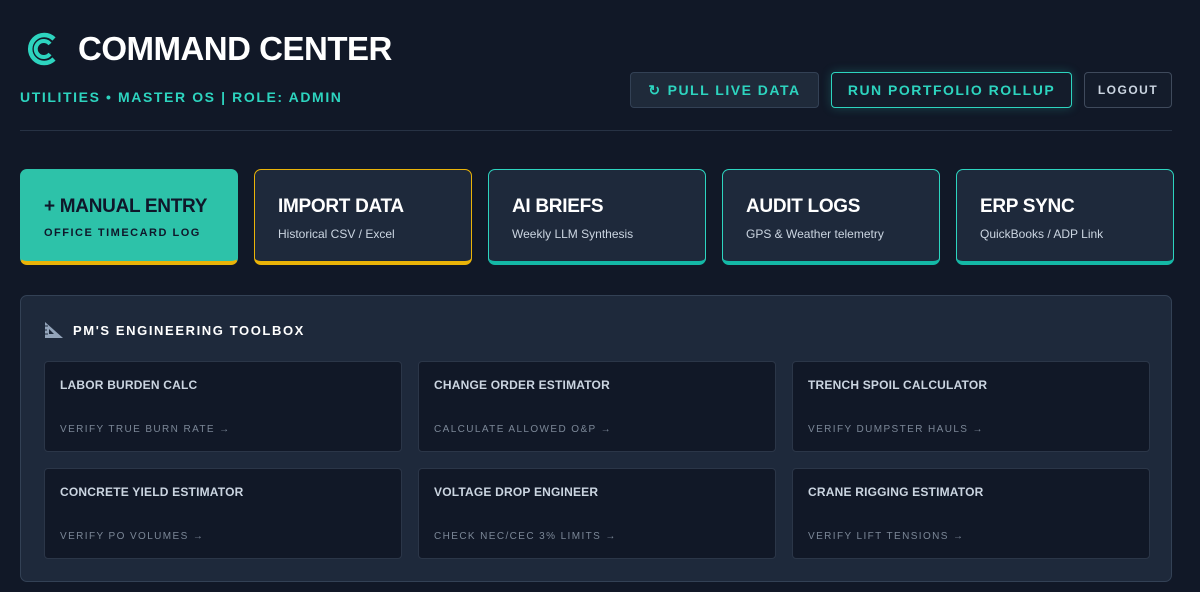  What do you see at coordinates (525, 536) in the screenshot?
I see `tool-link: CHECK NEC/CEC 3% LIMITS →` at bounding box center [525, 536].